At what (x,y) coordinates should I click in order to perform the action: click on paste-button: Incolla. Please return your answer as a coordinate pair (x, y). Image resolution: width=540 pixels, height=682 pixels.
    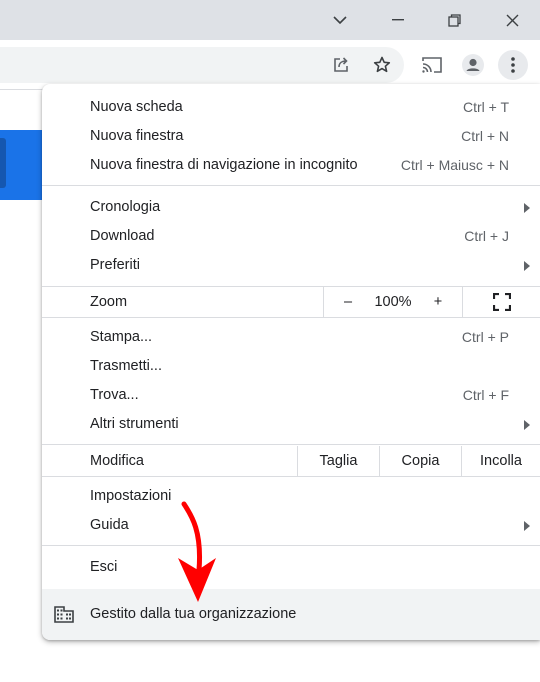
    Looking at the image, I should click on (500, 461).